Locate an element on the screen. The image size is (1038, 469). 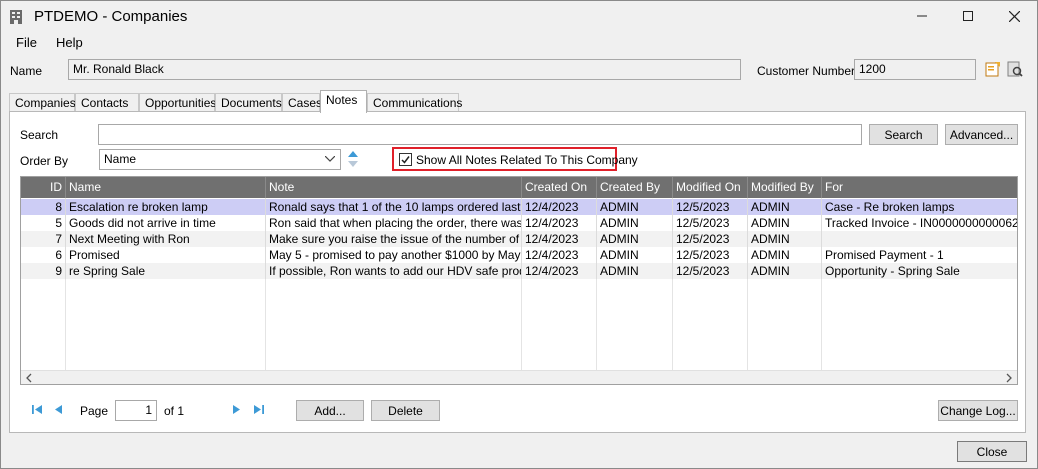
tab-cases: Cases is located at coordinates (302, 102).